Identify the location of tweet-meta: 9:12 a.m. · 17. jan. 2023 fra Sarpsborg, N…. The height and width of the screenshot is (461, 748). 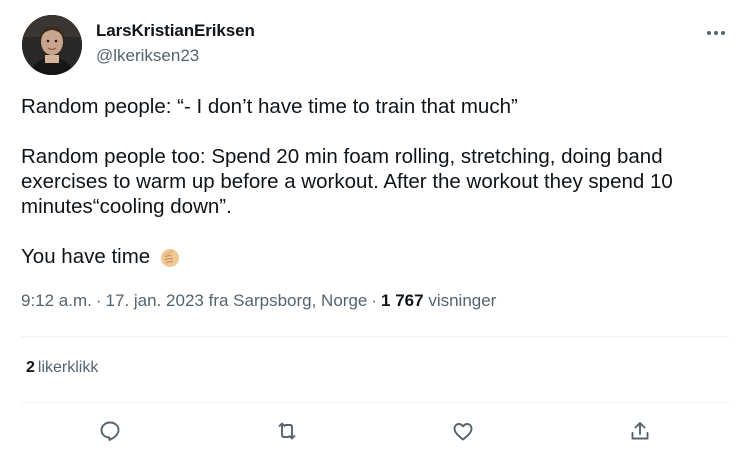
(258, 301).